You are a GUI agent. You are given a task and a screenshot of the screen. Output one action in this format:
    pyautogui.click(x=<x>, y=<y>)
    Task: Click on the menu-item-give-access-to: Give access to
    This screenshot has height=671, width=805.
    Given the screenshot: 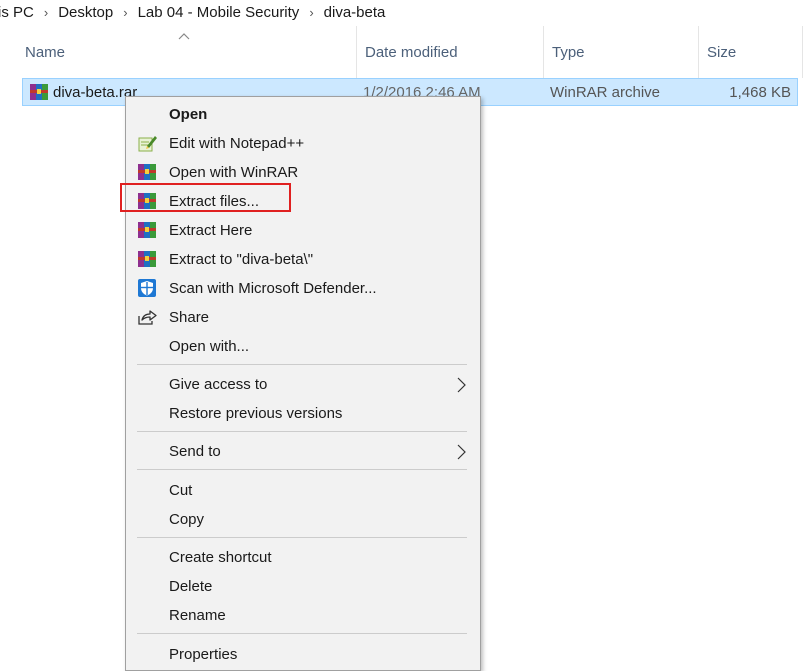 What is the action you would take?
    pyautogui.click(x=303, y=384)
    